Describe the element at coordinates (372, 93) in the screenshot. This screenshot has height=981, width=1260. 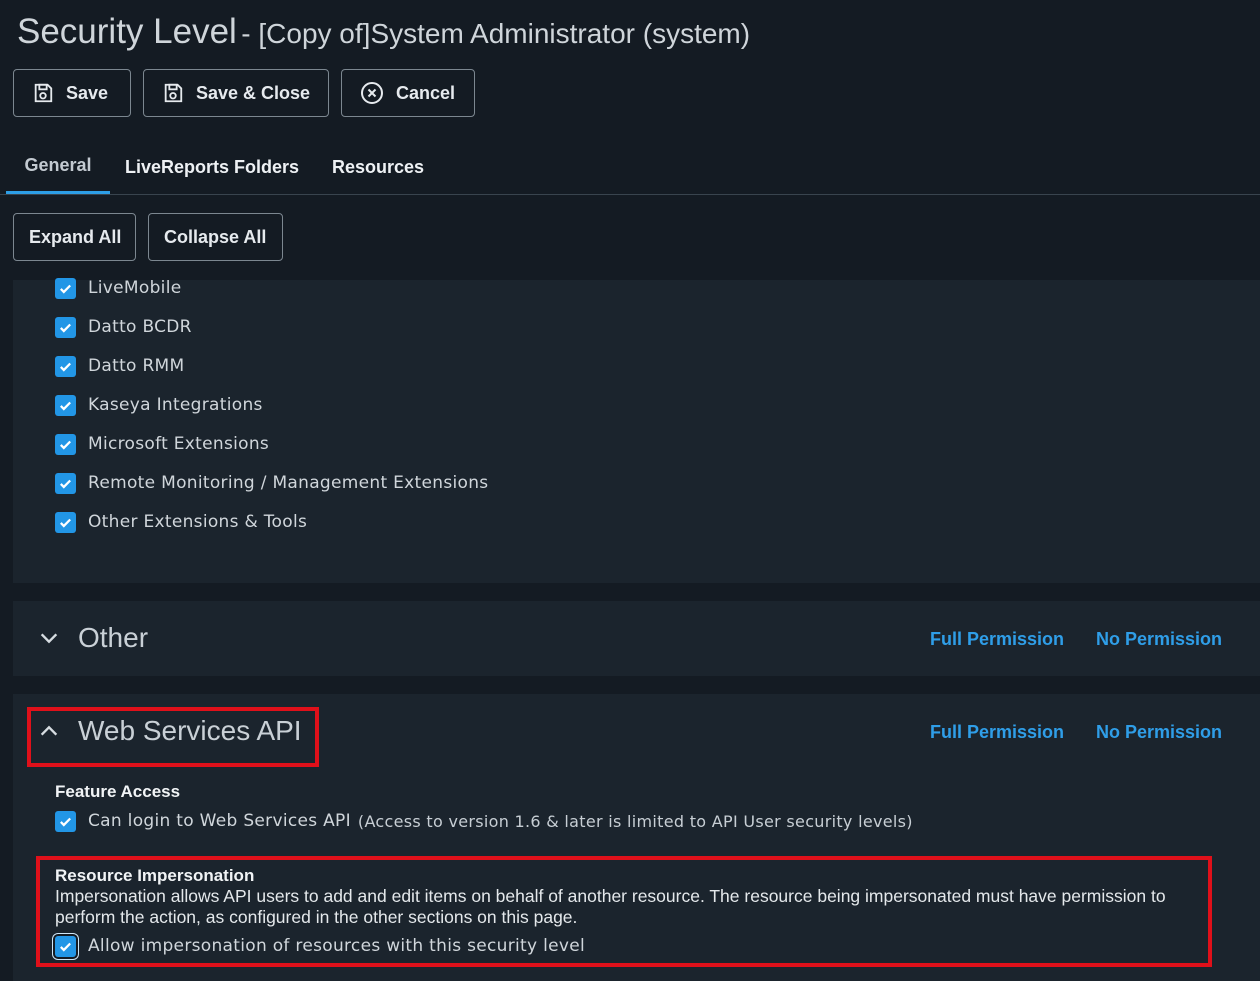
I see `close-circle-icon` at that location.